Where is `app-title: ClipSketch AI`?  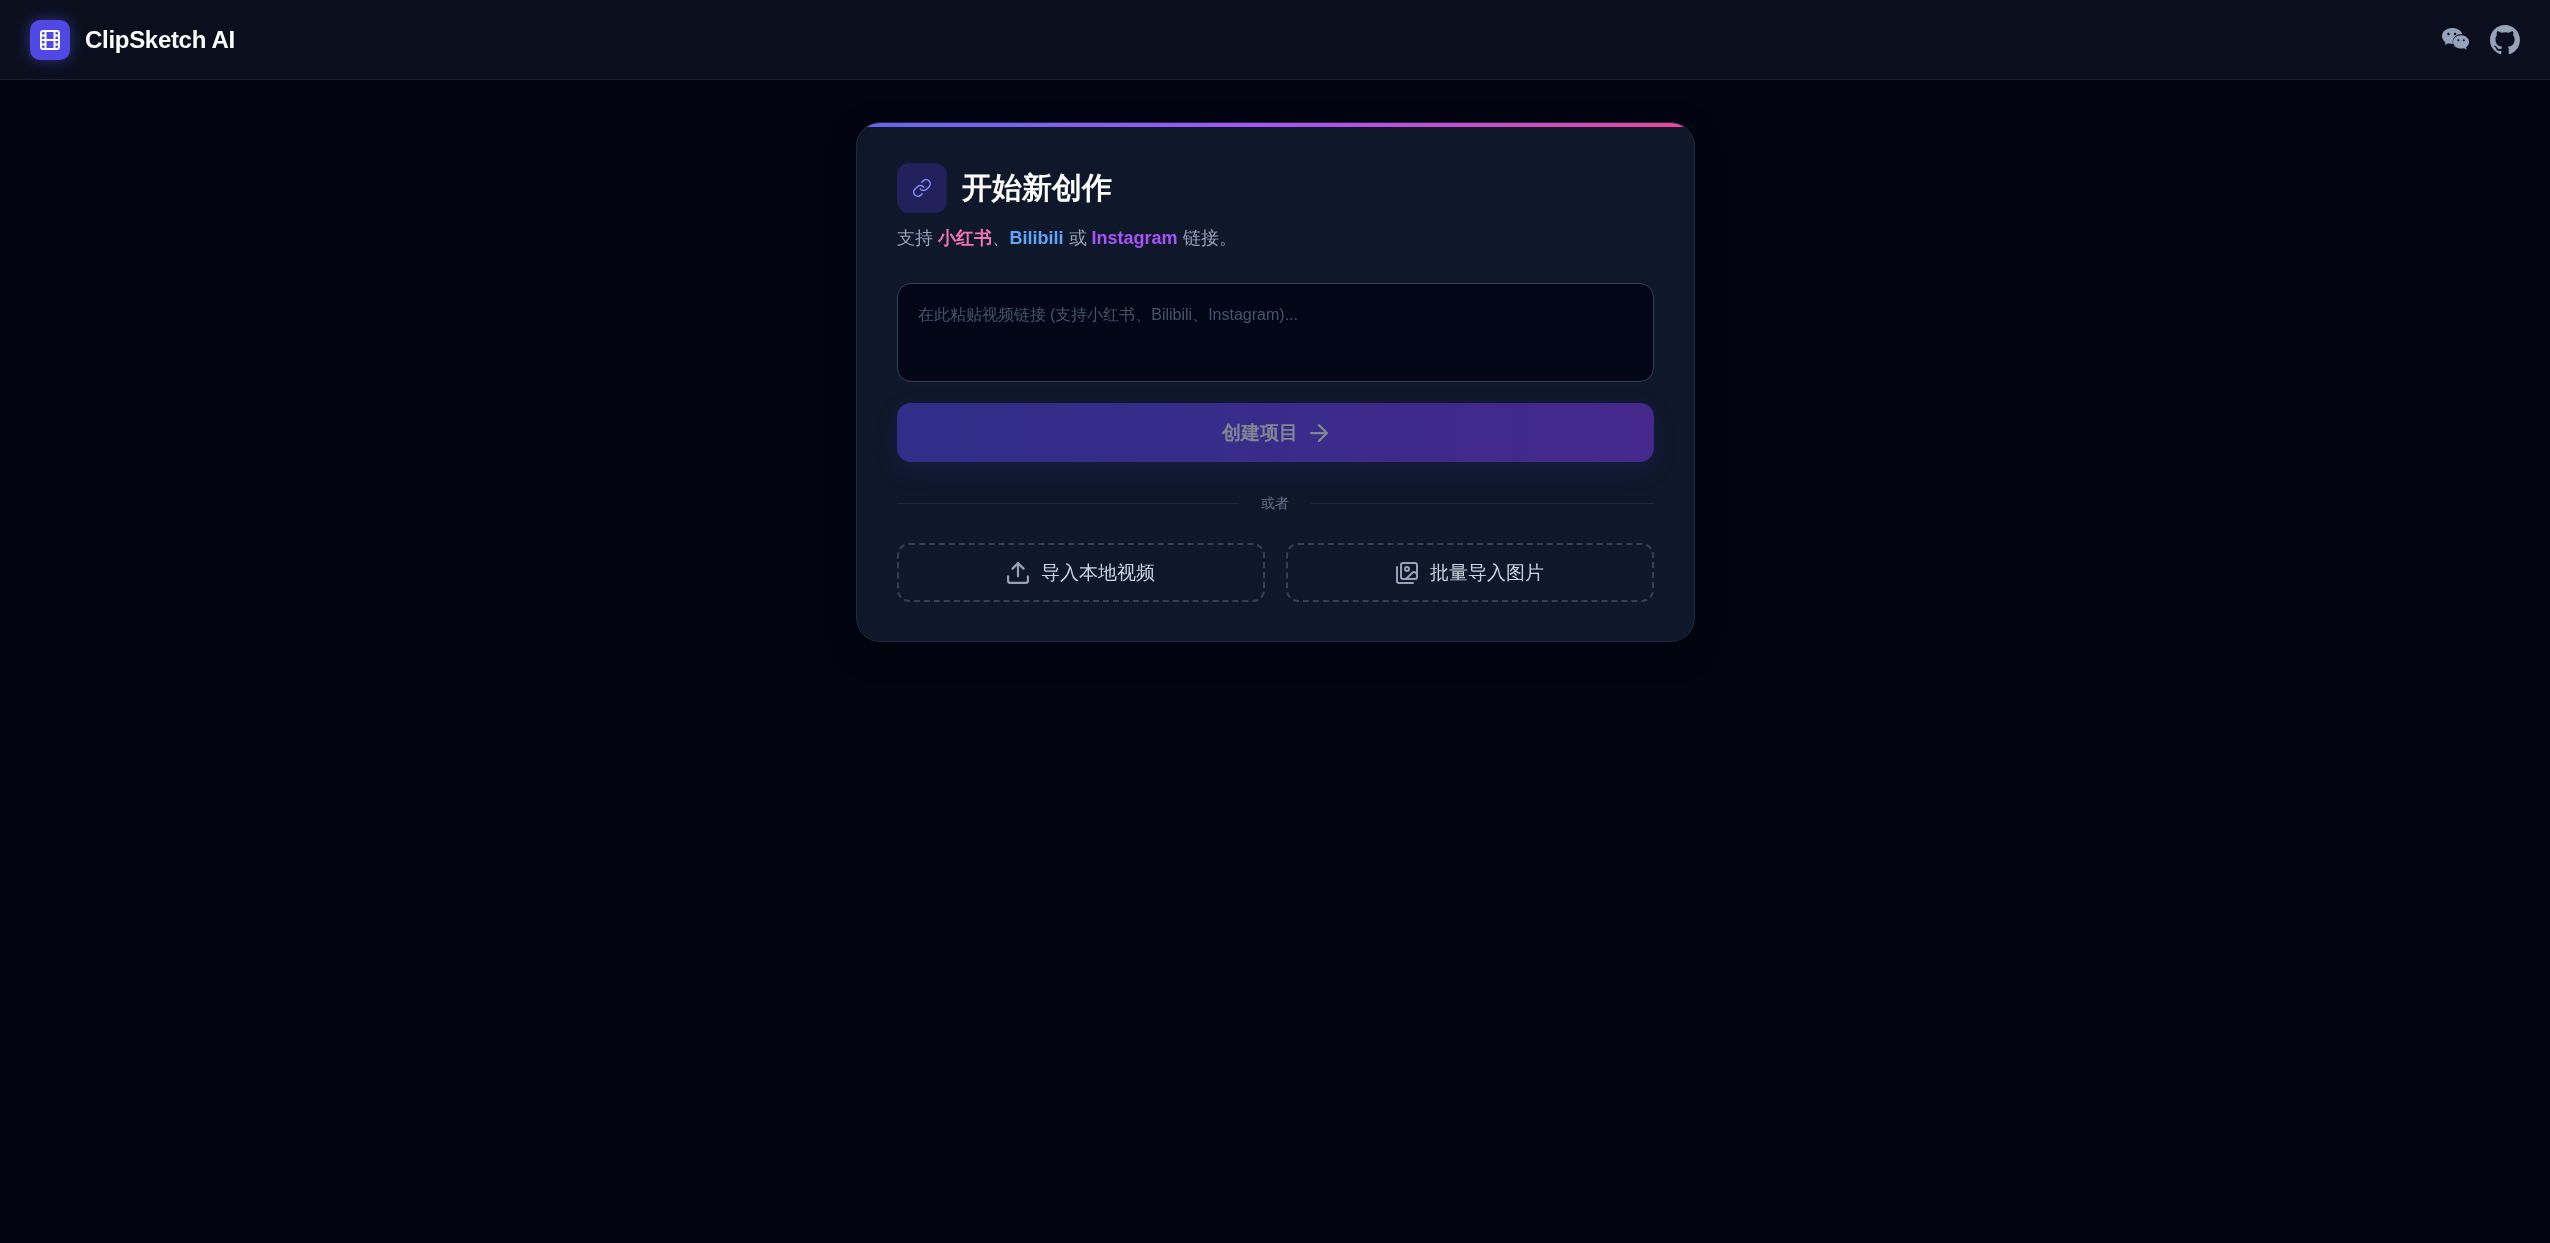
app-title: ClipSketch AI is located at coordinates (160, 39).